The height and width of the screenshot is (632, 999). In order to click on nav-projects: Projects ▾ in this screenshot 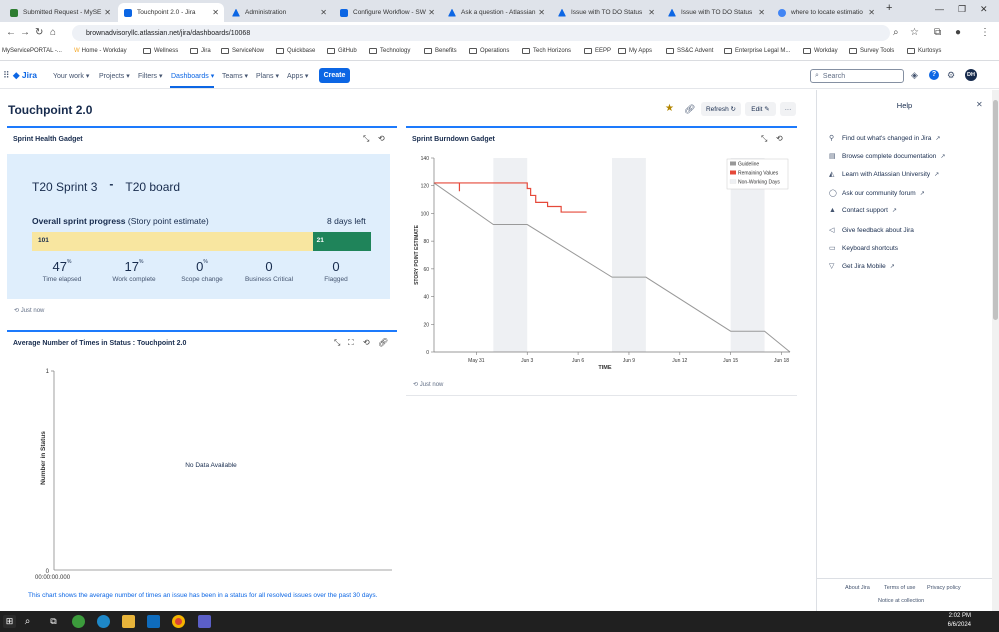, I will do `click(114, 76)`.